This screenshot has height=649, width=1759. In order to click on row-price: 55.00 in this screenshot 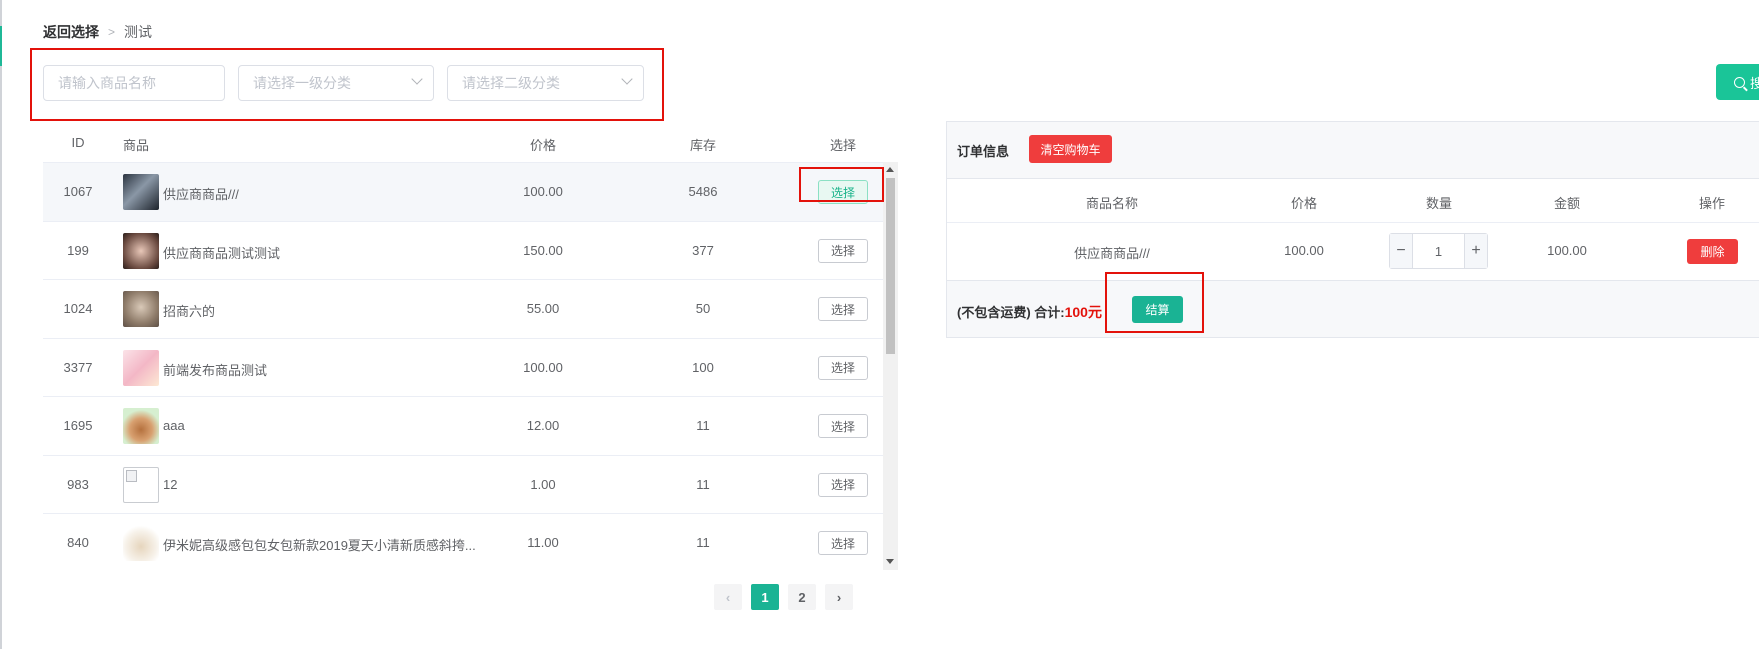, I will do `click(543, 308)`.